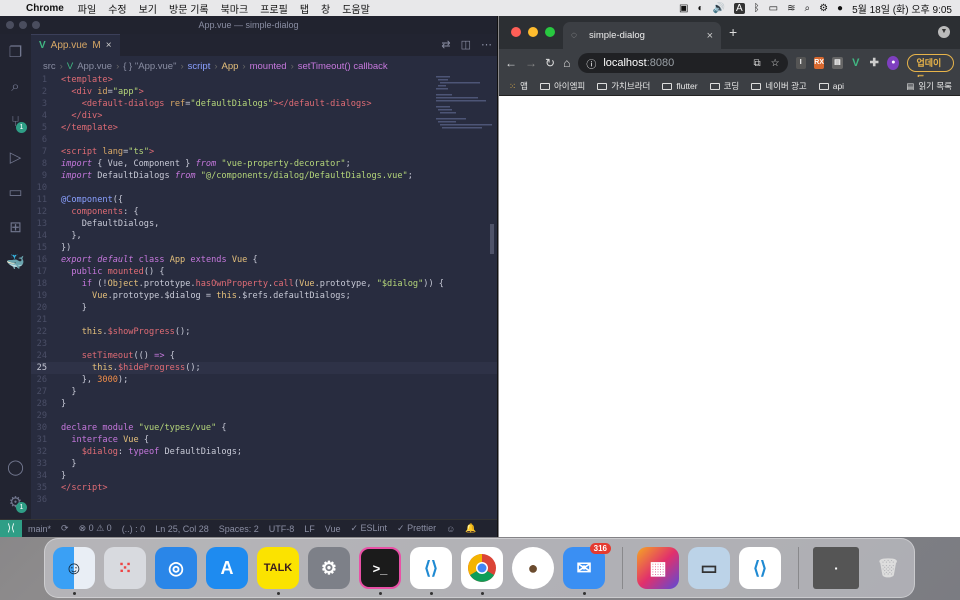 The height and width of the screenshot is (600, 960). I want to click on vscode-recent-icon: ⟨⟩, so click(760, 568).